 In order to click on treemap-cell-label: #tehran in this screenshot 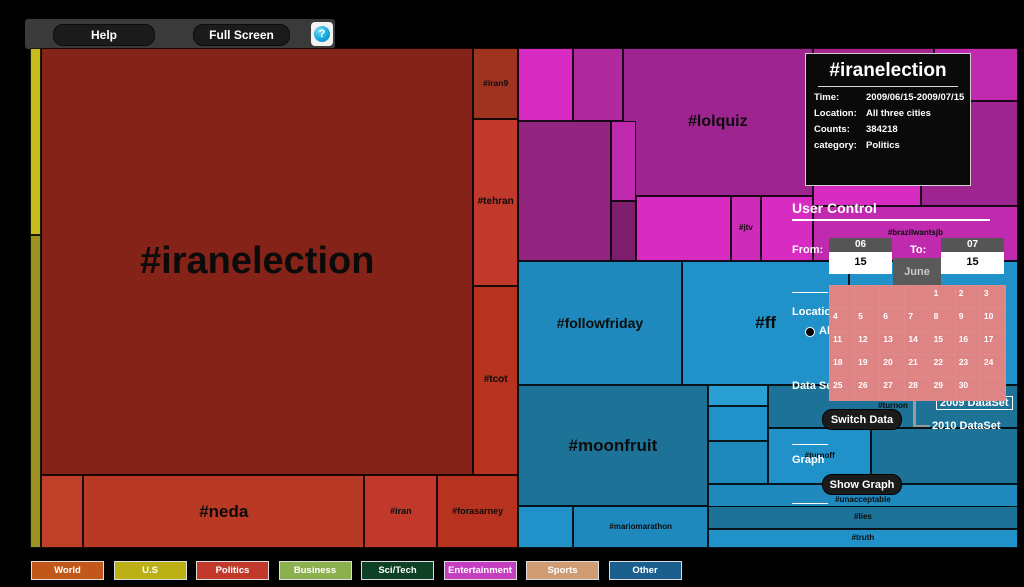, I will do `click(495, 202)`.